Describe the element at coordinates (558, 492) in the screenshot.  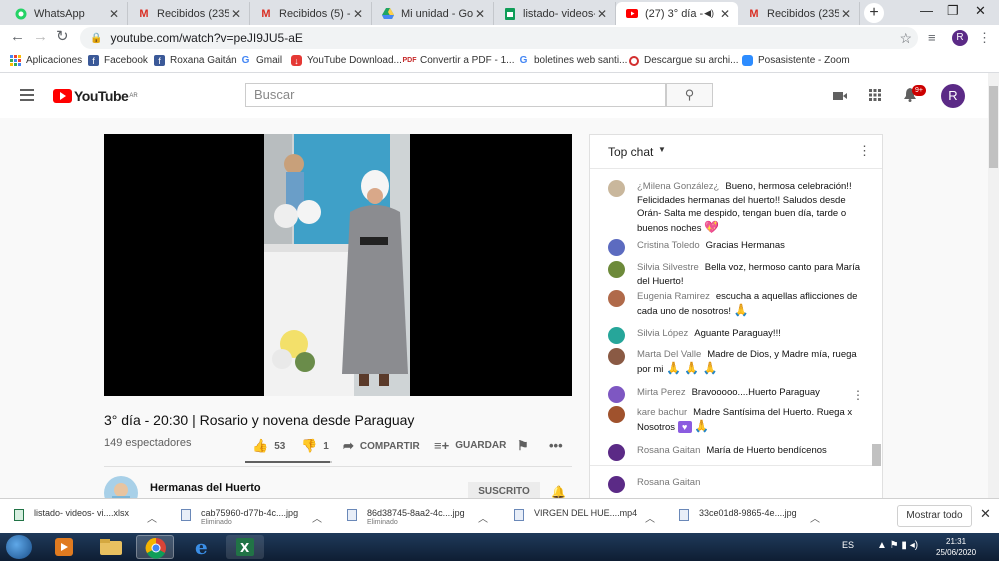
I see `bell-icon: 🔔` at that location.